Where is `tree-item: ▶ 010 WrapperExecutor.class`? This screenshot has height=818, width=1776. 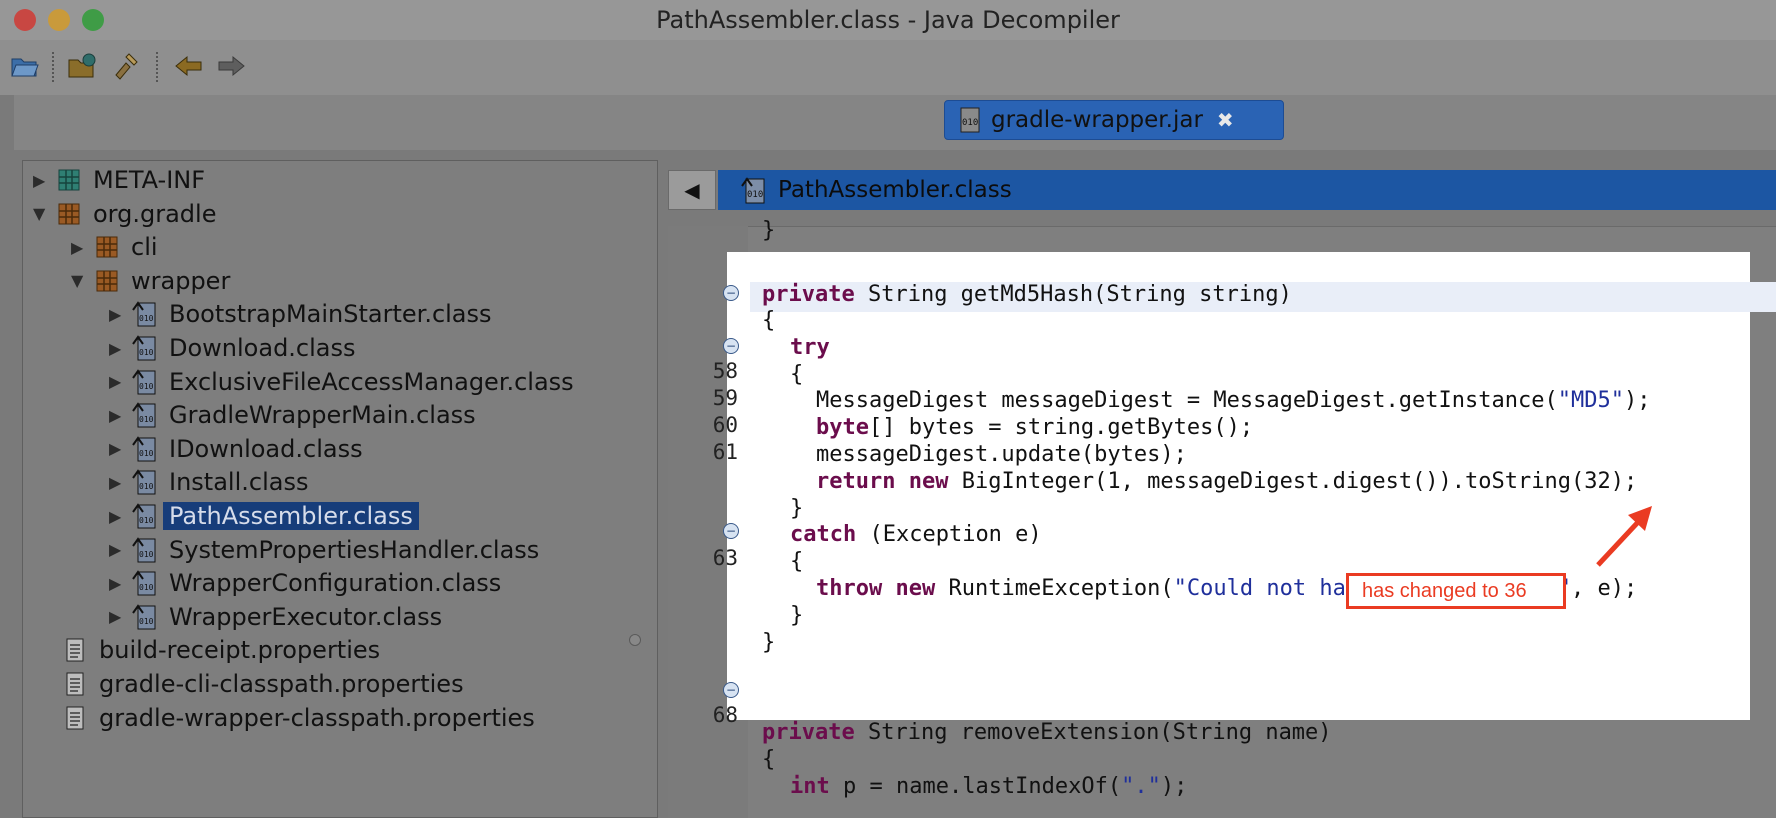
tree-item: ▶ 010 WrapperExecutor.class is located at coordinates (275, 617).